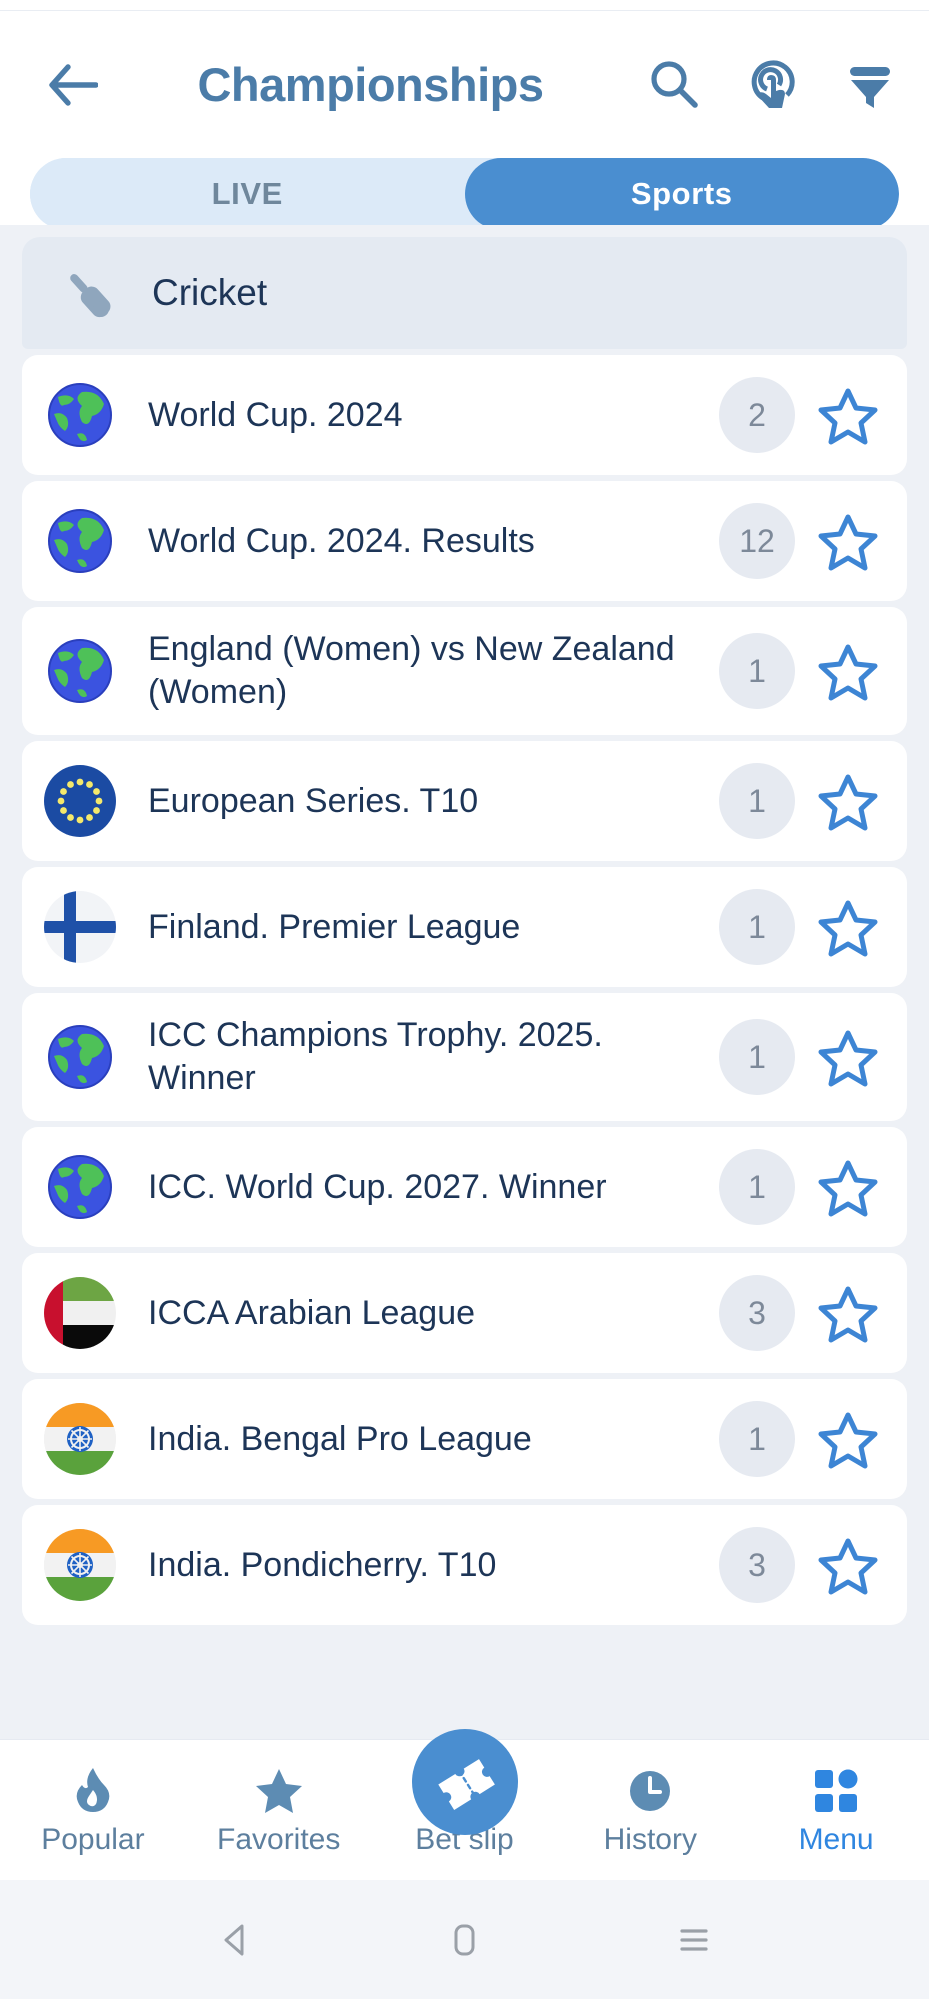  I want to click on table-row: European Series. T10 1, so click(464, 801).